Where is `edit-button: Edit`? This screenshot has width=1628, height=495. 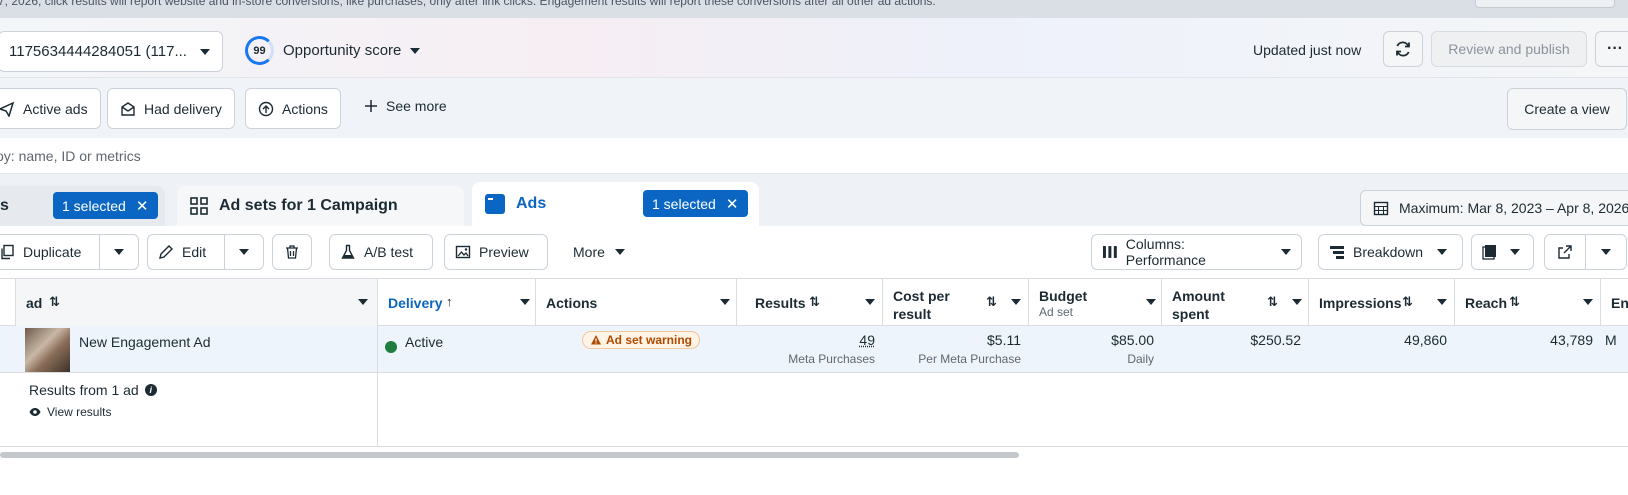
edit-button: Edit is located at coordinates (186, 252).